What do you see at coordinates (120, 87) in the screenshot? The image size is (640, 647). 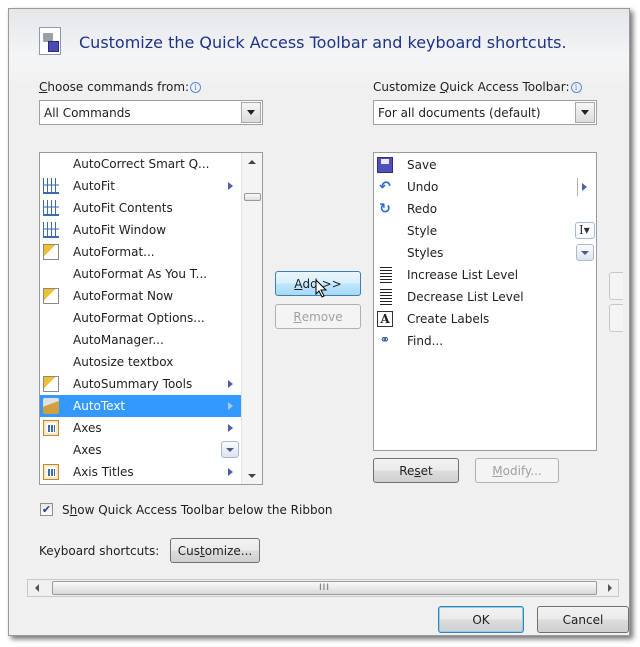 I see `choose-commands-label: Choose commands from: i` at bounding box center [120, 87].